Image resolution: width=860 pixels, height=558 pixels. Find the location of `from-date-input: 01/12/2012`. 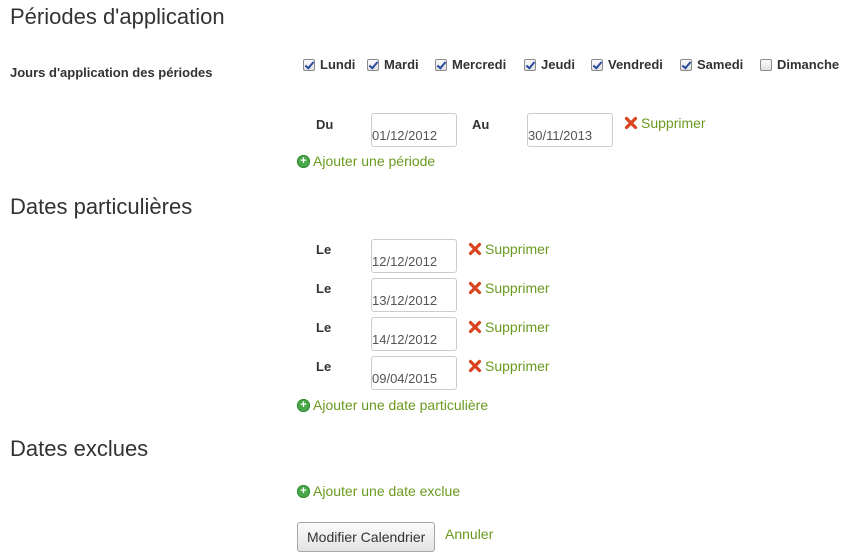

from-date-input: 01/12/2012 is located at coordinates (414, 130).